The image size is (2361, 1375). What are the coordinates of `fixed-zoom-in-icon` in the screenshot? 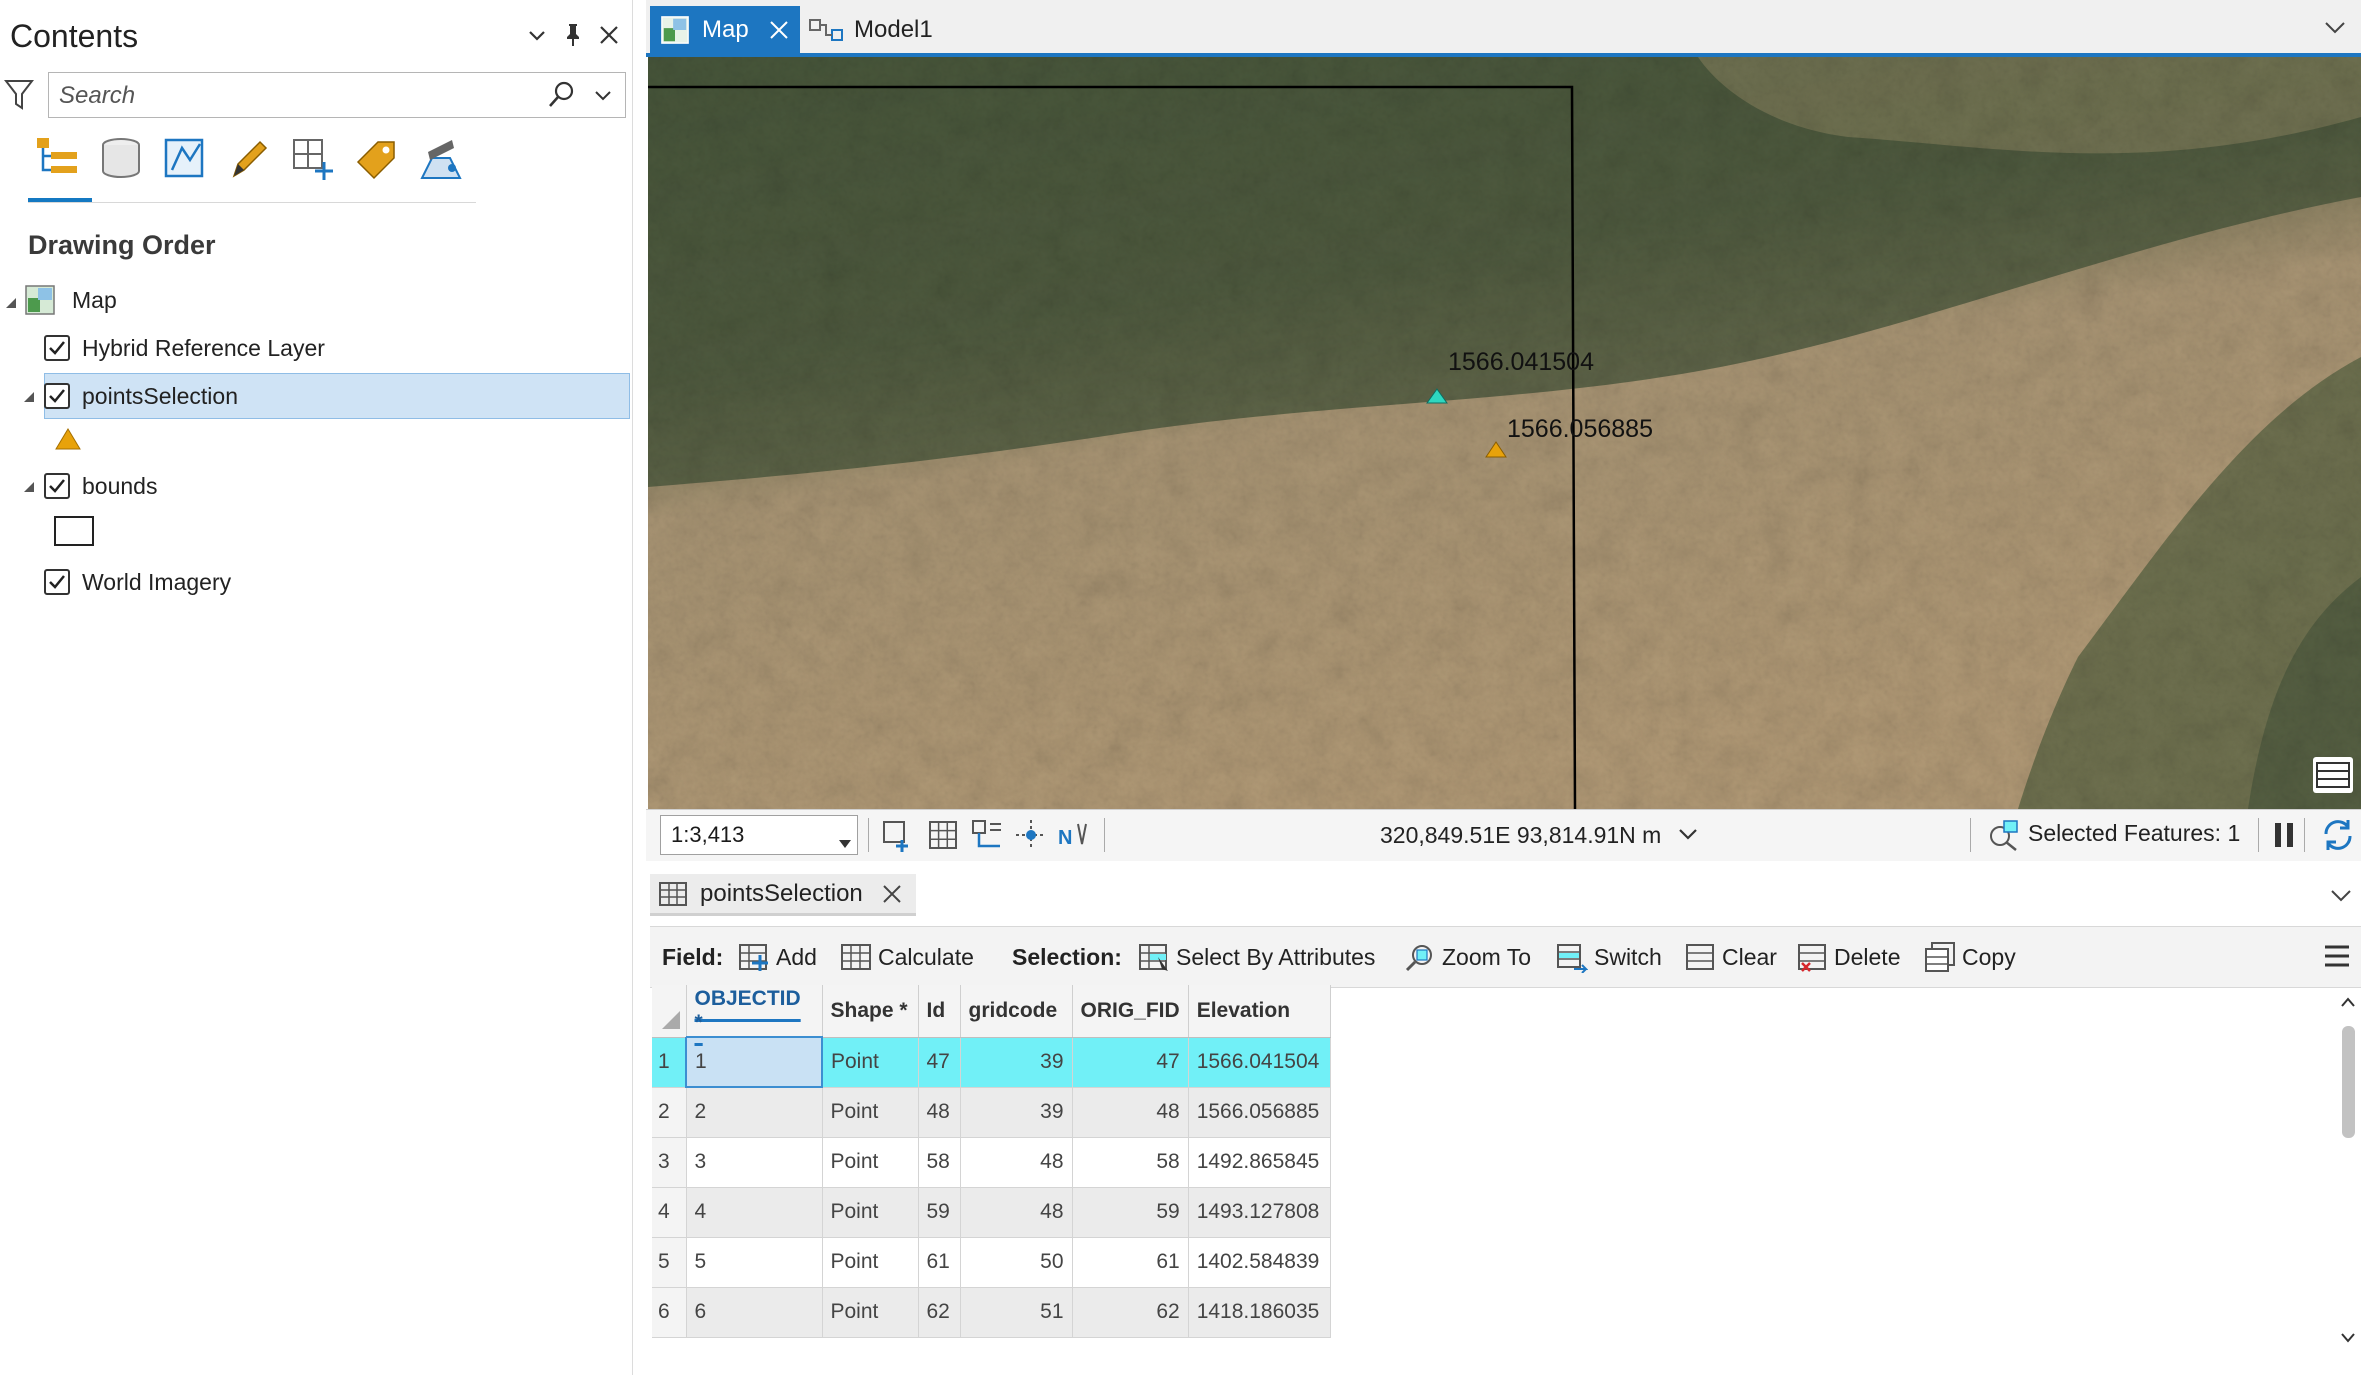 It's located at (897, 835).